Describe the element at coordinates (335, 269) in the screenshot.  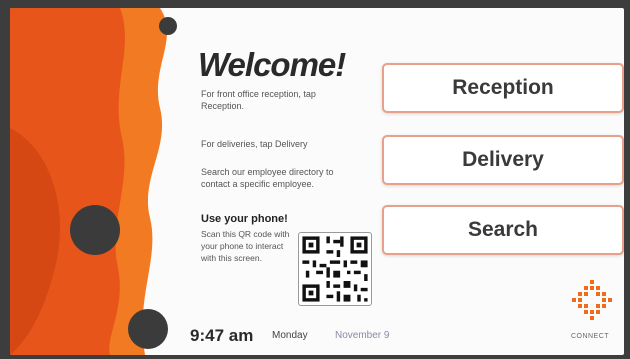
I see `qr-code-icon` at that location.